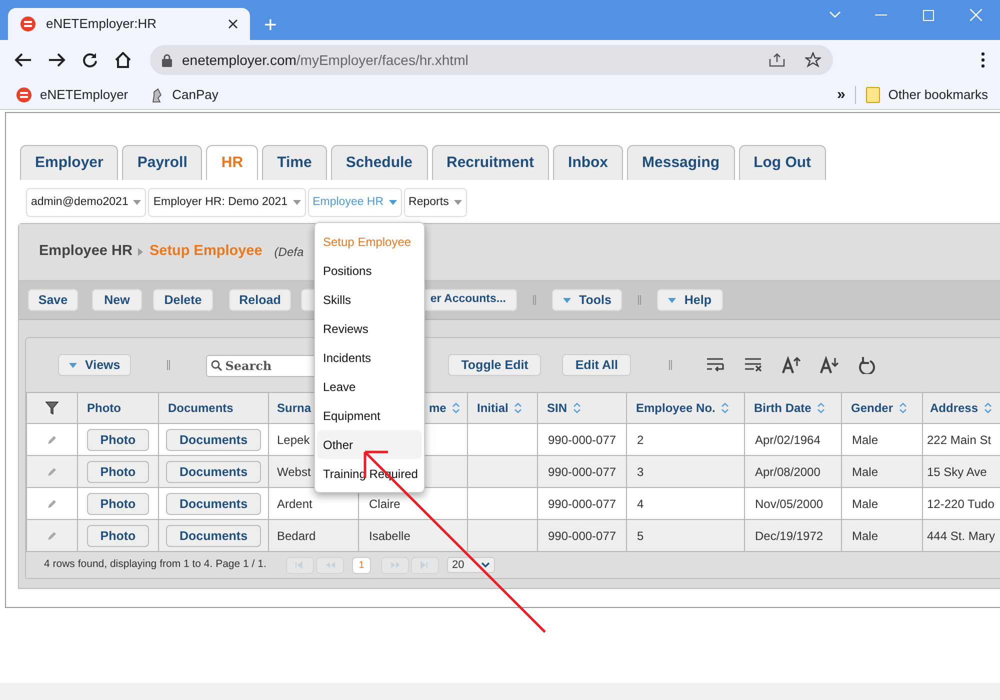  What do you see at coordinates (789, 535) in the screenshot?
I see `table-cell: Dec/19/1972` at bounding box center [789, 535].